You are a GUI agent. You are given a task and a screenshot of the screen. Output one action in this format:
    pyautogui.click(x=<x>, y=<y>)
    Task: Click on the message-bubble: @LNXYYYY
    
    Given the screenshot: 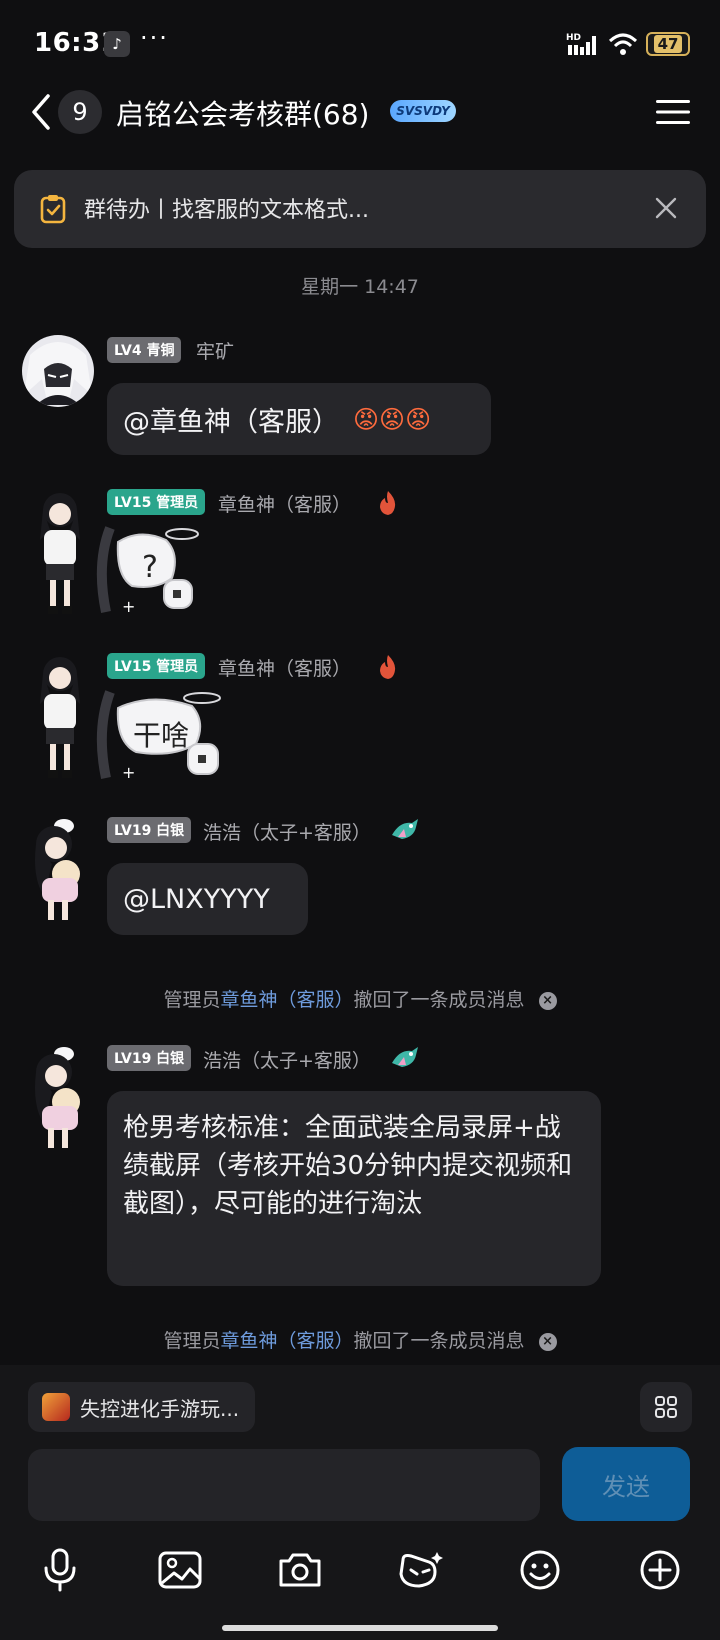 What is the action you would take?
    pyautogui.click(x=207, y=899)
    